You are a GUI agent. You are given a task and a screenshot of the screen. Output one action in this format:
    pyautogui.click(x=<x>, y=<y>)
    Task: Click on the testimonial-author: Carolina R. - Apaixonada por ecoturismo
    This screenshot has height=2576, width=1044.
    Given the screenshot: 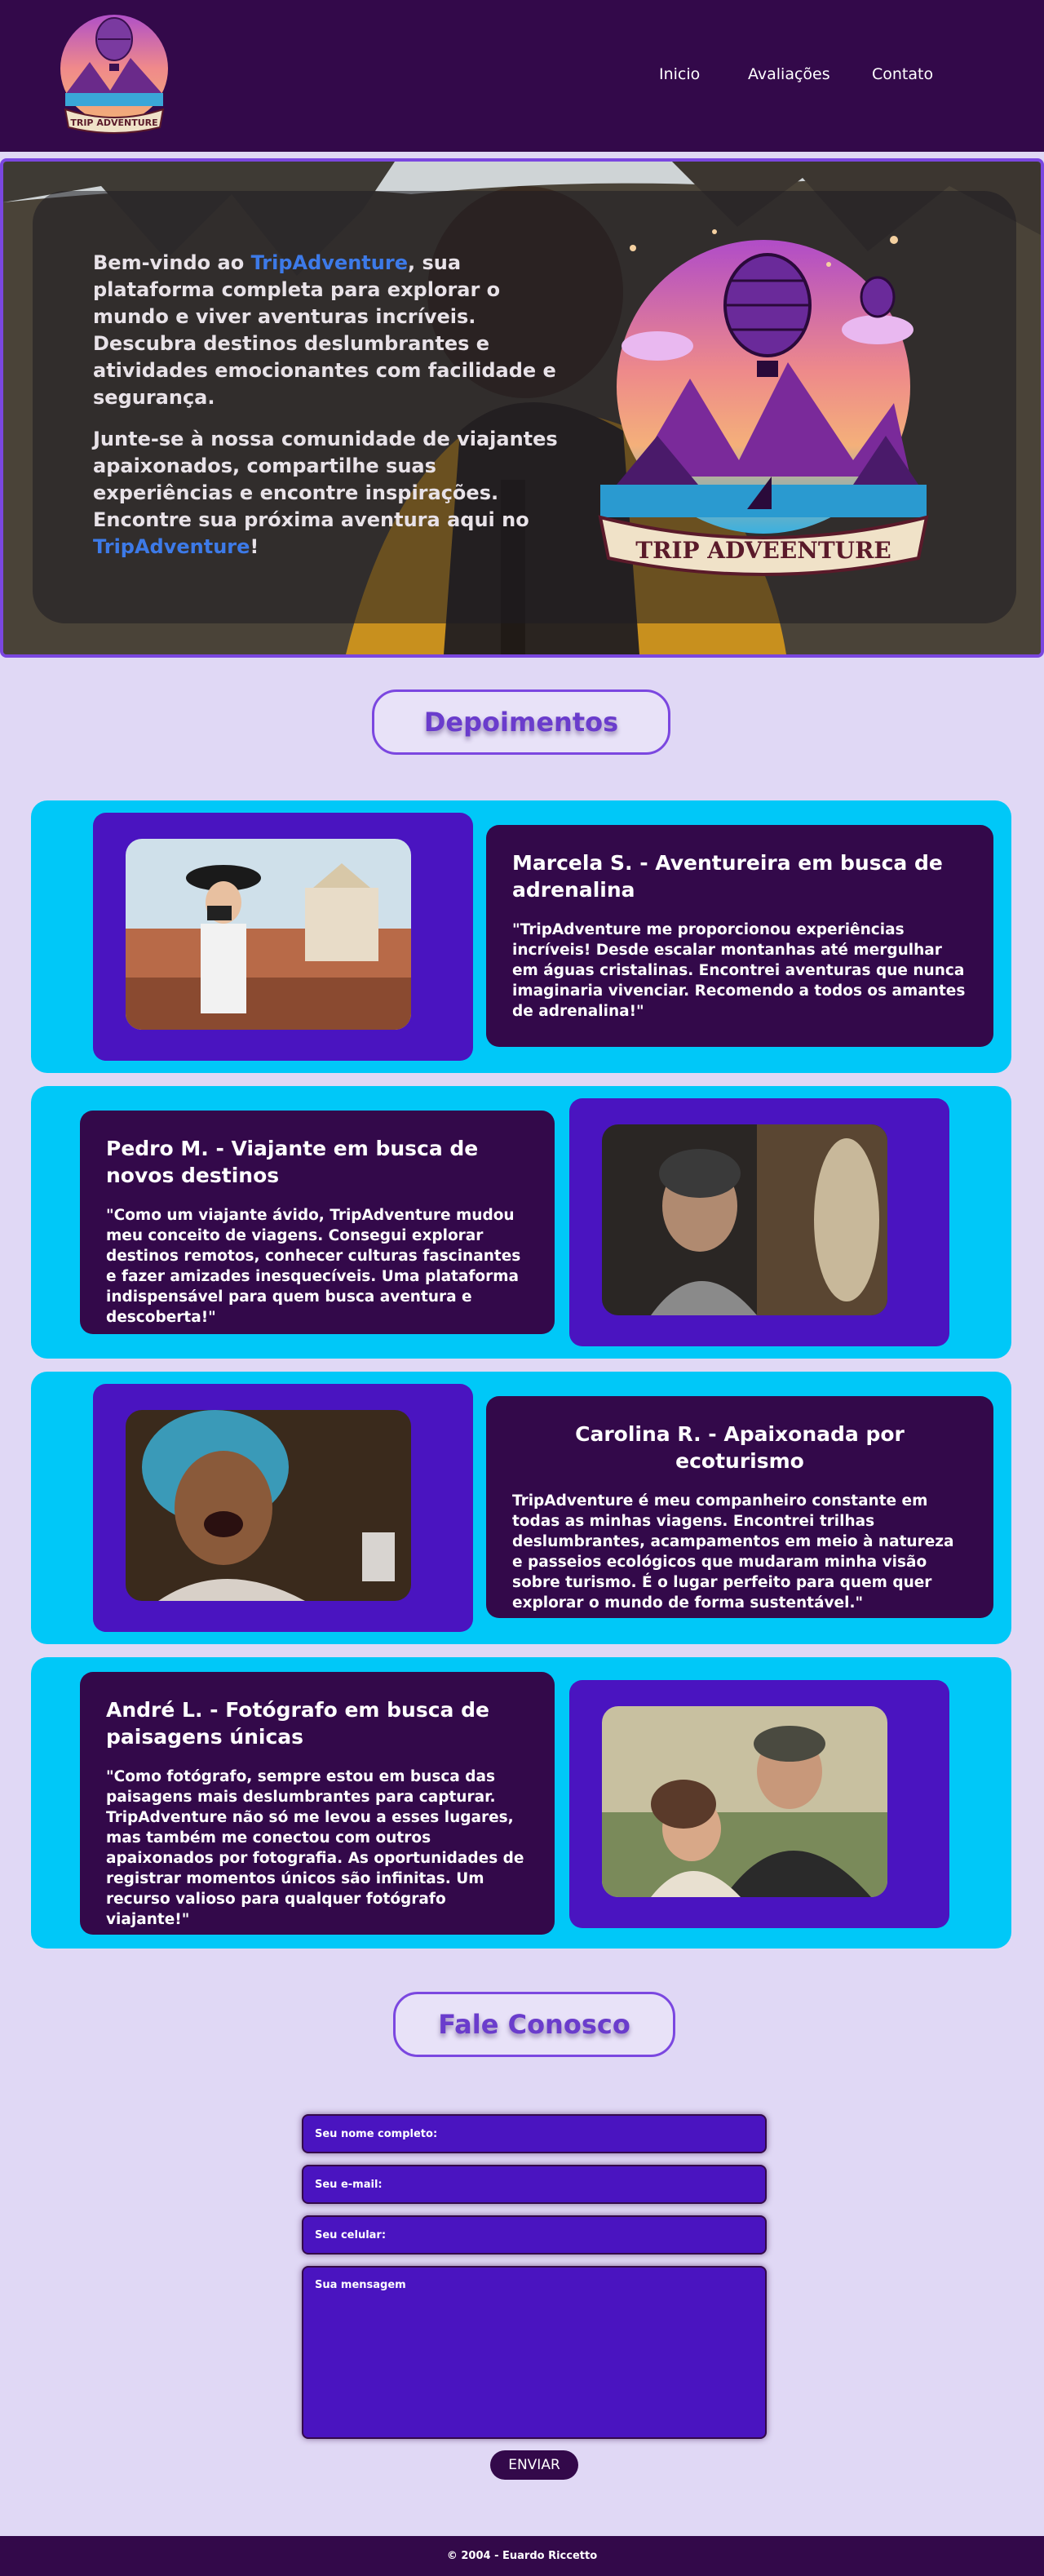 What is the action you would take?
    pyautogui.click(x=740, y=1447)
    